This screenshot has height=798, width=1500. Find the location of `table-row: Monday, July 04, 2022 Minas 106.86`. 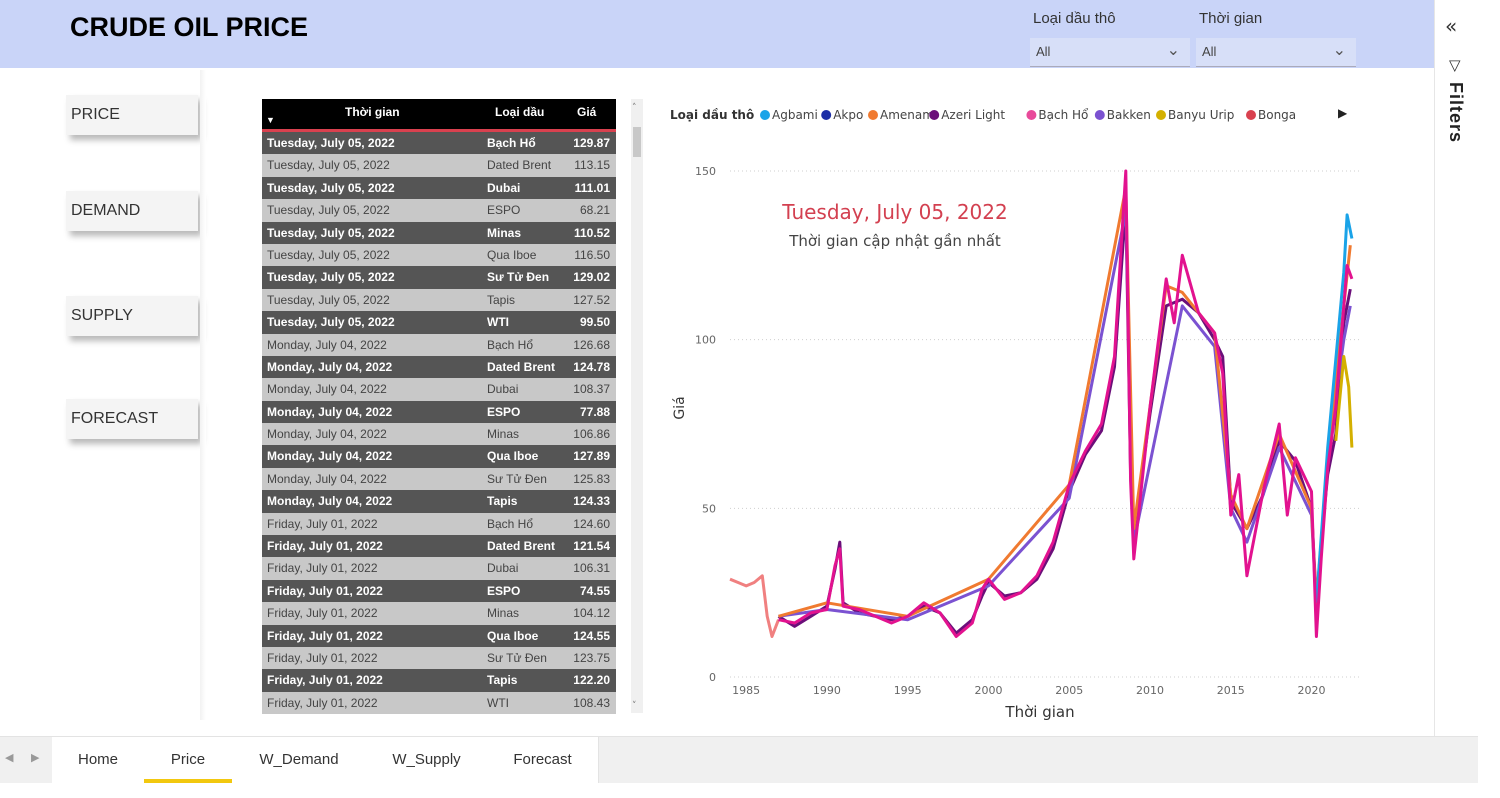

table-row: Monday, July 04, 2022 Minas 106.86 is located at coordinates (439, 434).